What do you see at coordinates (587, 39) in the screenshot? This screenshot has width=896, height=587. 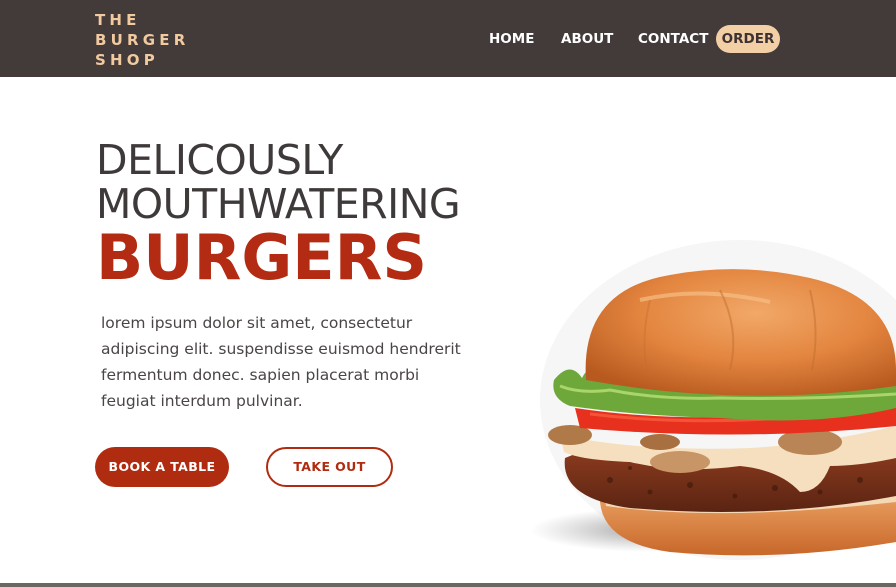 I see `nav-about-link: ABOUT` at bounding box center [587, 39].